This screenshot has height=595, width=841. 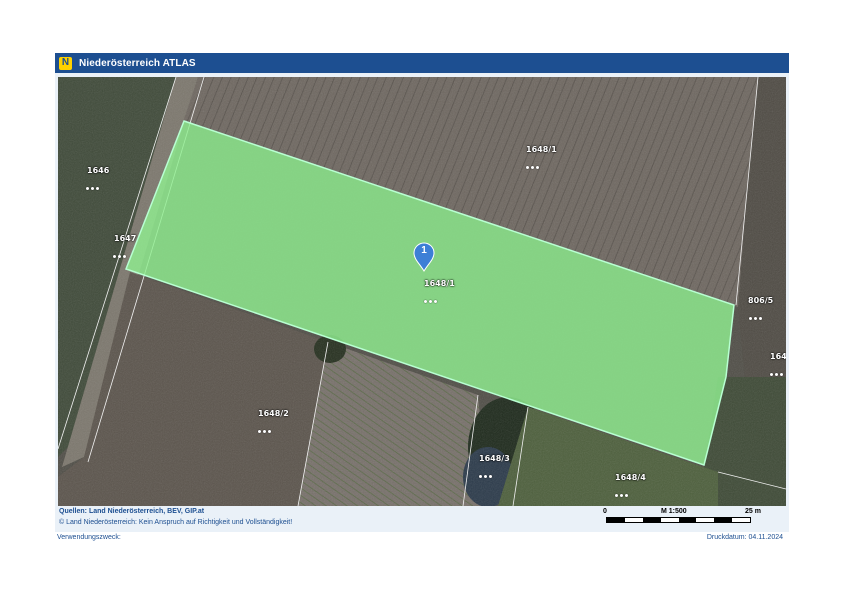 I want to click on parcel-label: 1648/1, so click(x=541, y=149).